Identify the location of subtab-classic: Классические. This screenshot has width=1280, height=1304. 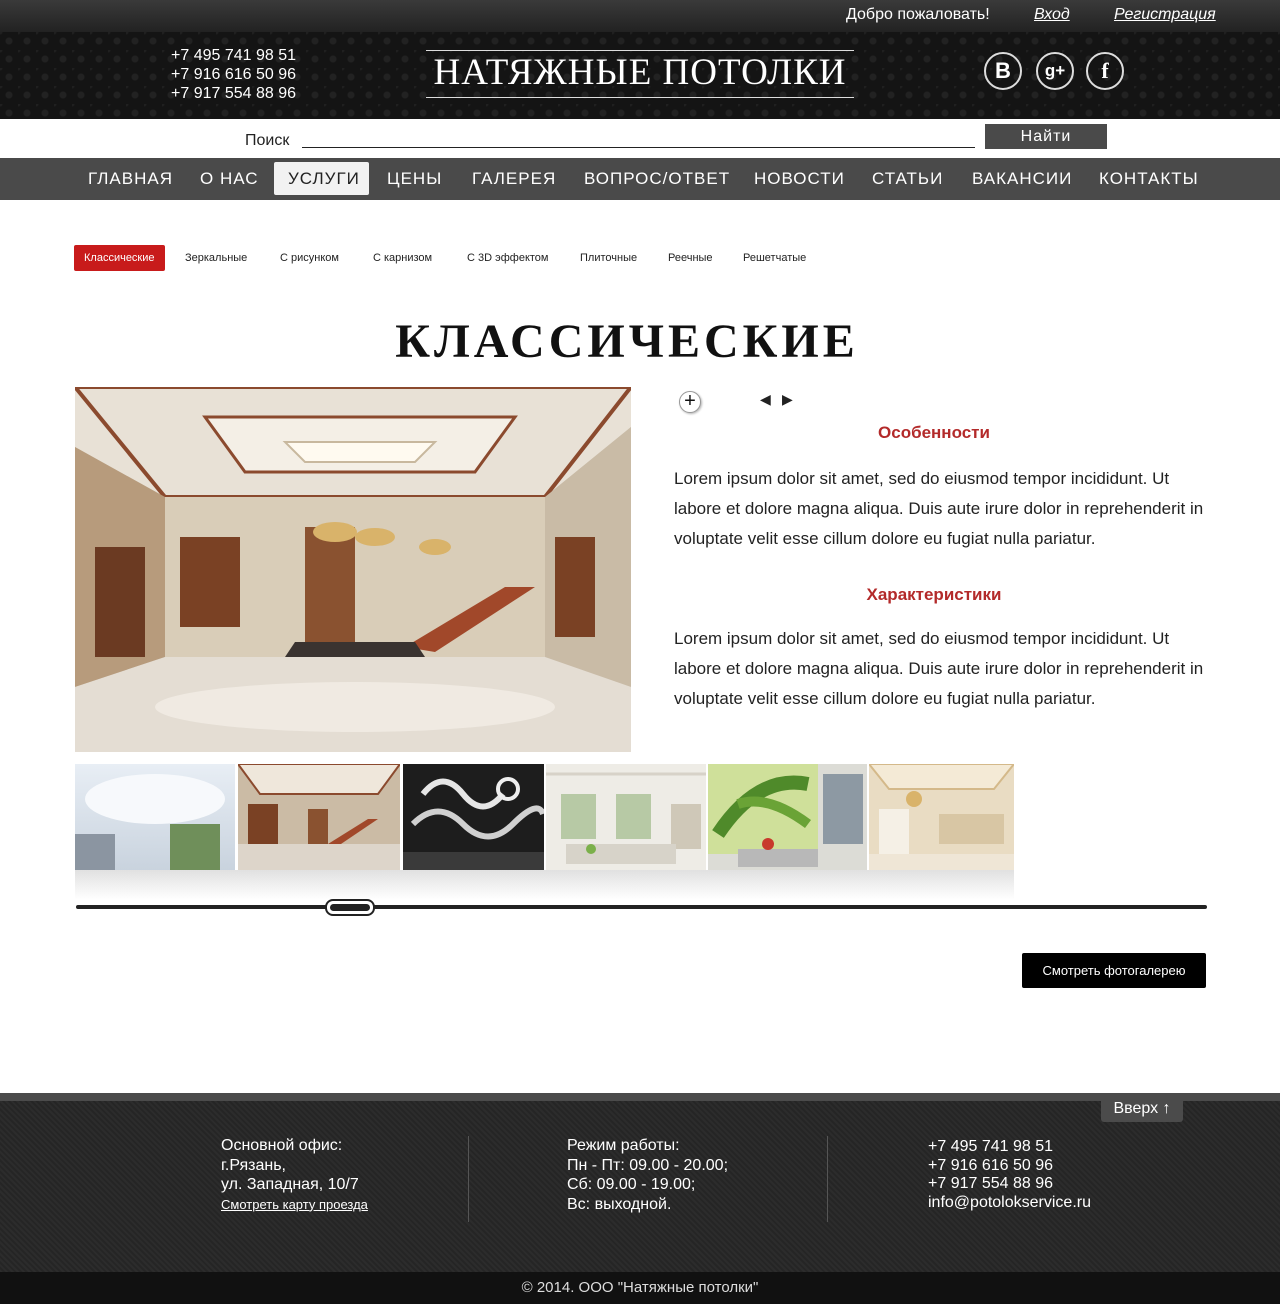
(119, 258).